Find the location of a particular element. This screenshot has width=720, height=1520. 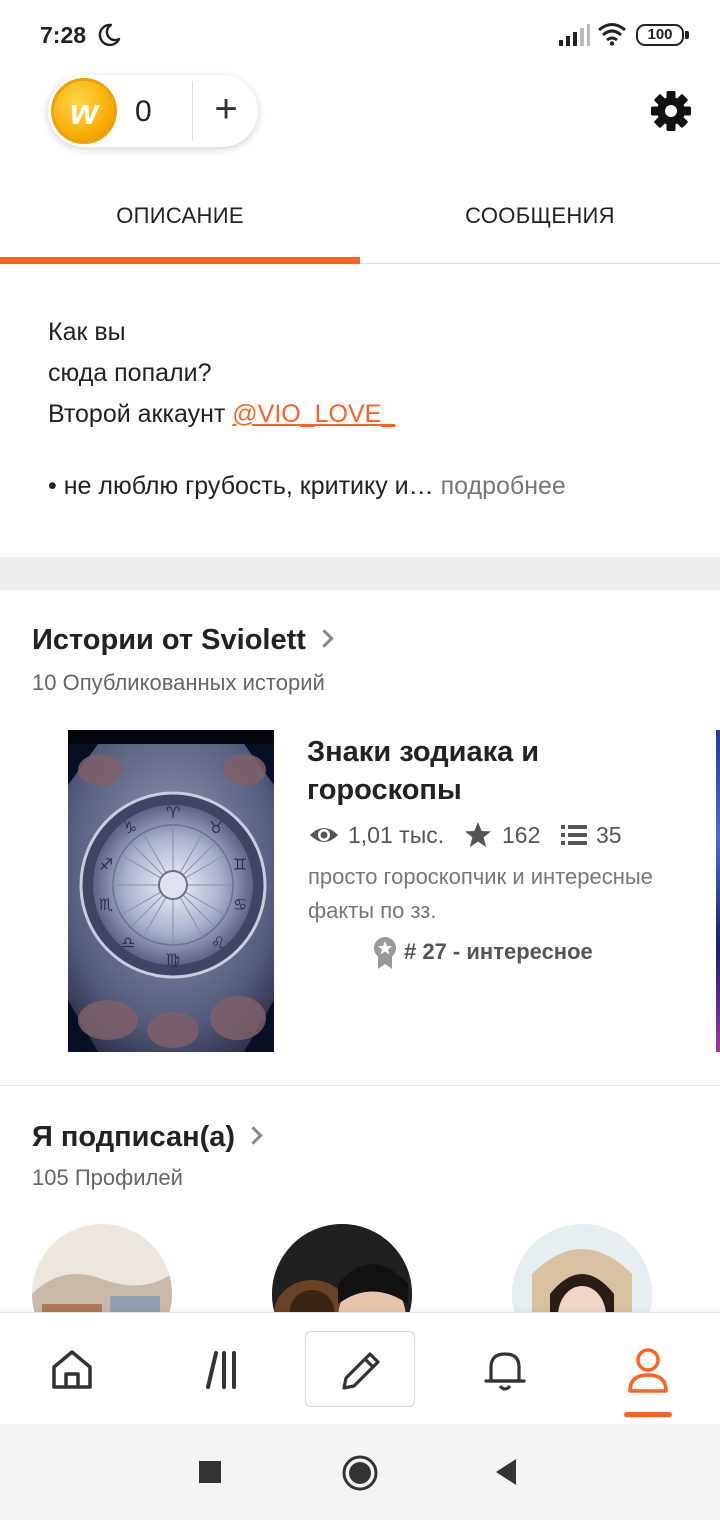

next-story-cover-peek is located at coordinates (718, 891).